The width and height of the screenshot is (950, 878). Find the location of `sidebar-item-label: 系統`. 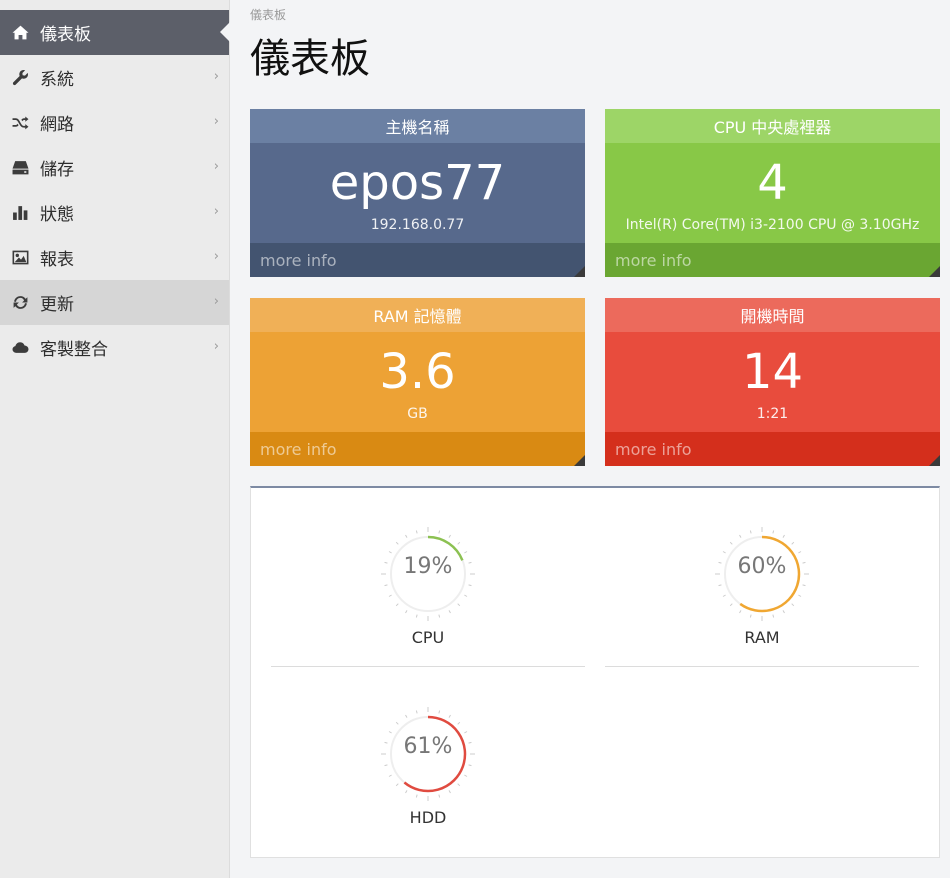

sidebar-item-label: 系統 is located at coordinates (57, 80).